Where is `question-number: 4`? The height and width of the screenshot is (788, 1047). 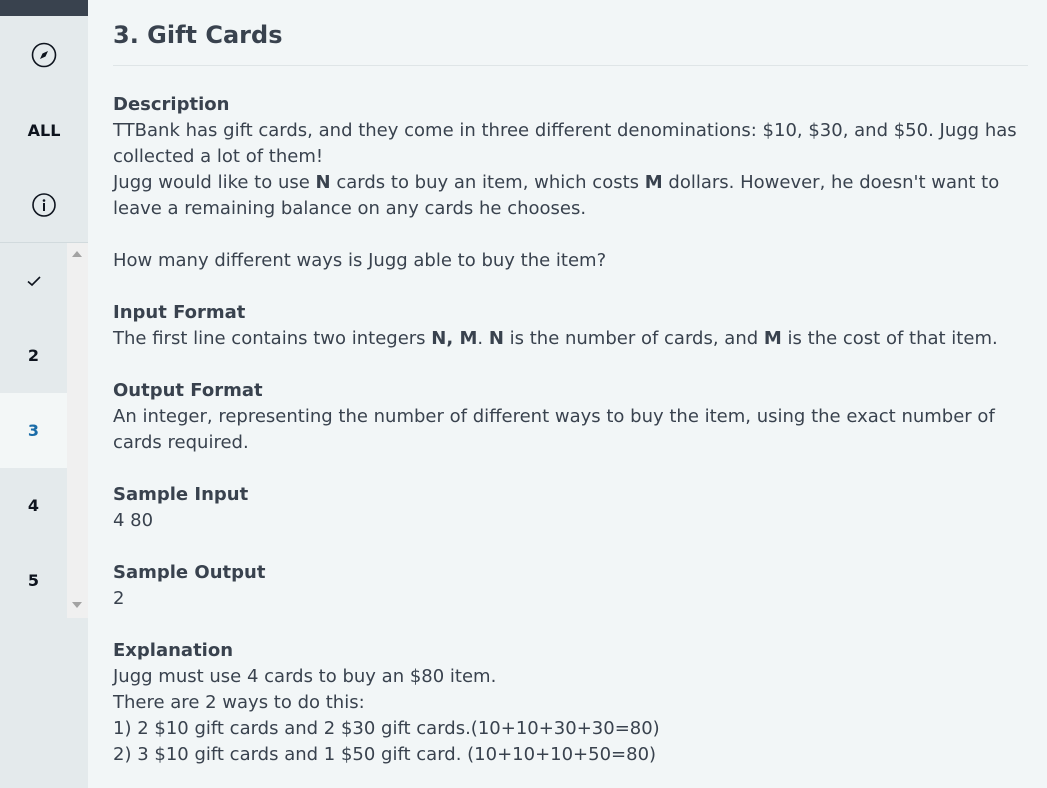
question-number: 4 is located at coordinates (33, 505).